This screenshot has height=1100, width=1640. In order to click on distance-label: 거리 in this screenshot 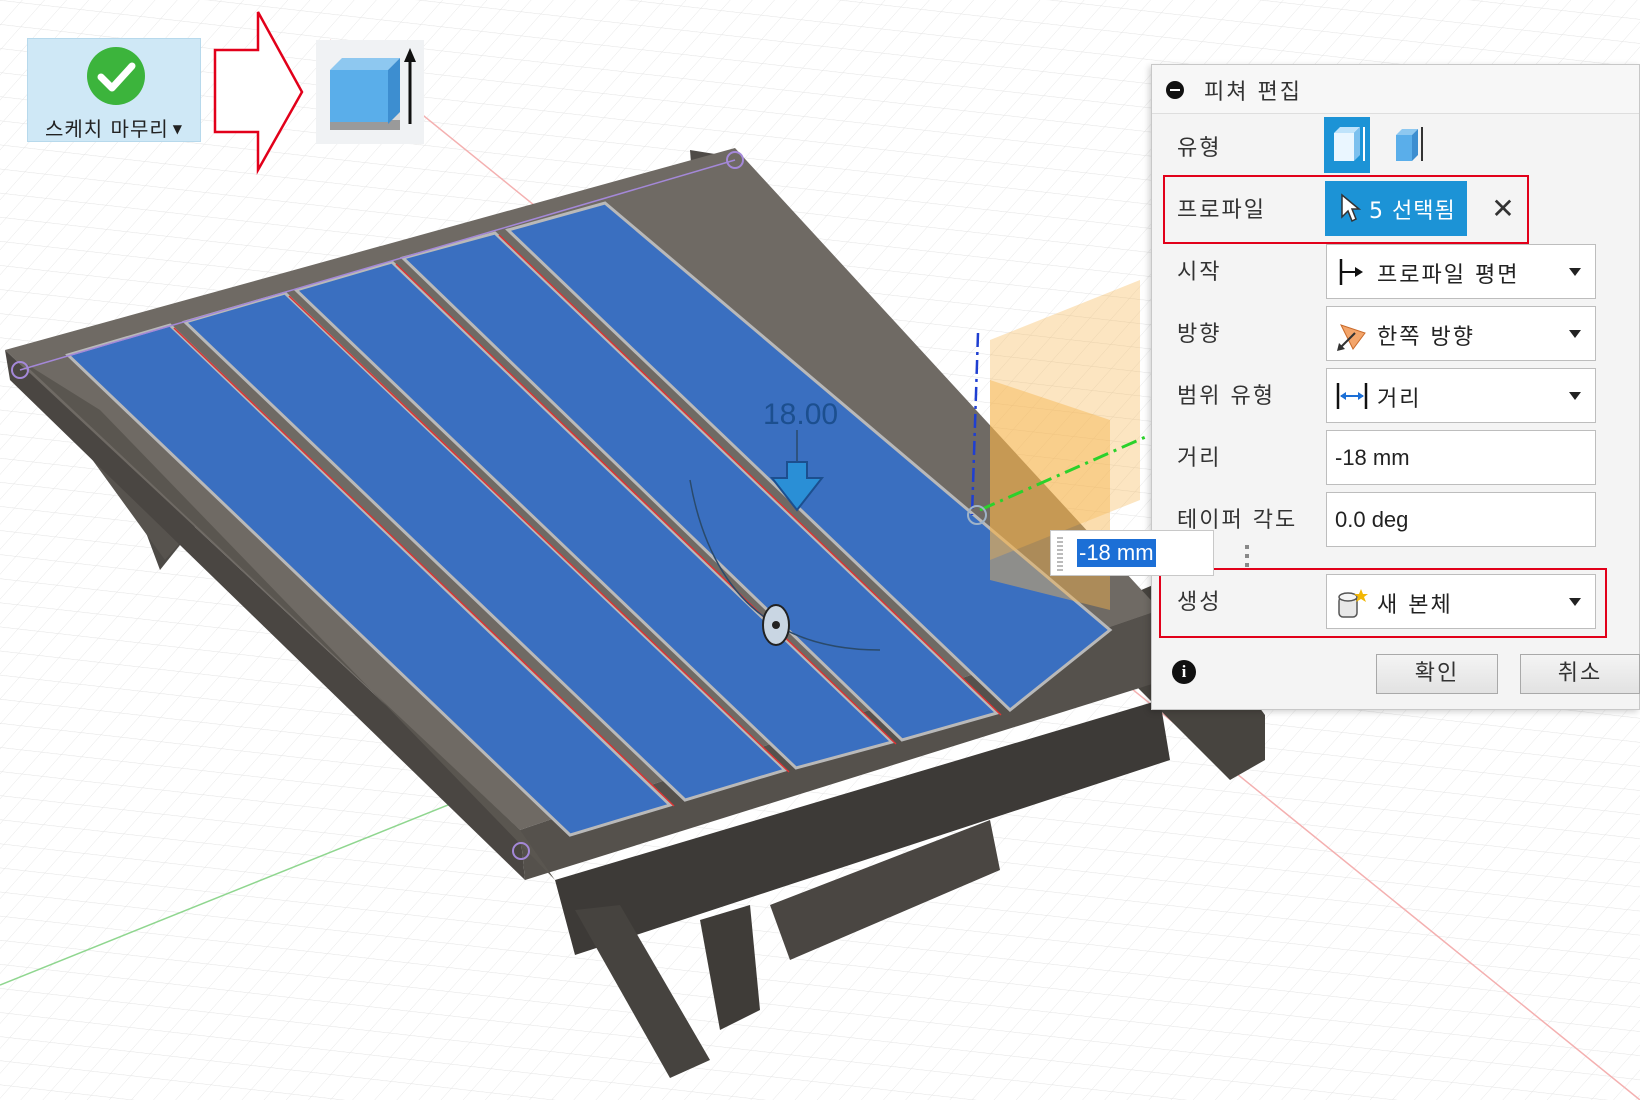, I will do `click(1199, 458)`.